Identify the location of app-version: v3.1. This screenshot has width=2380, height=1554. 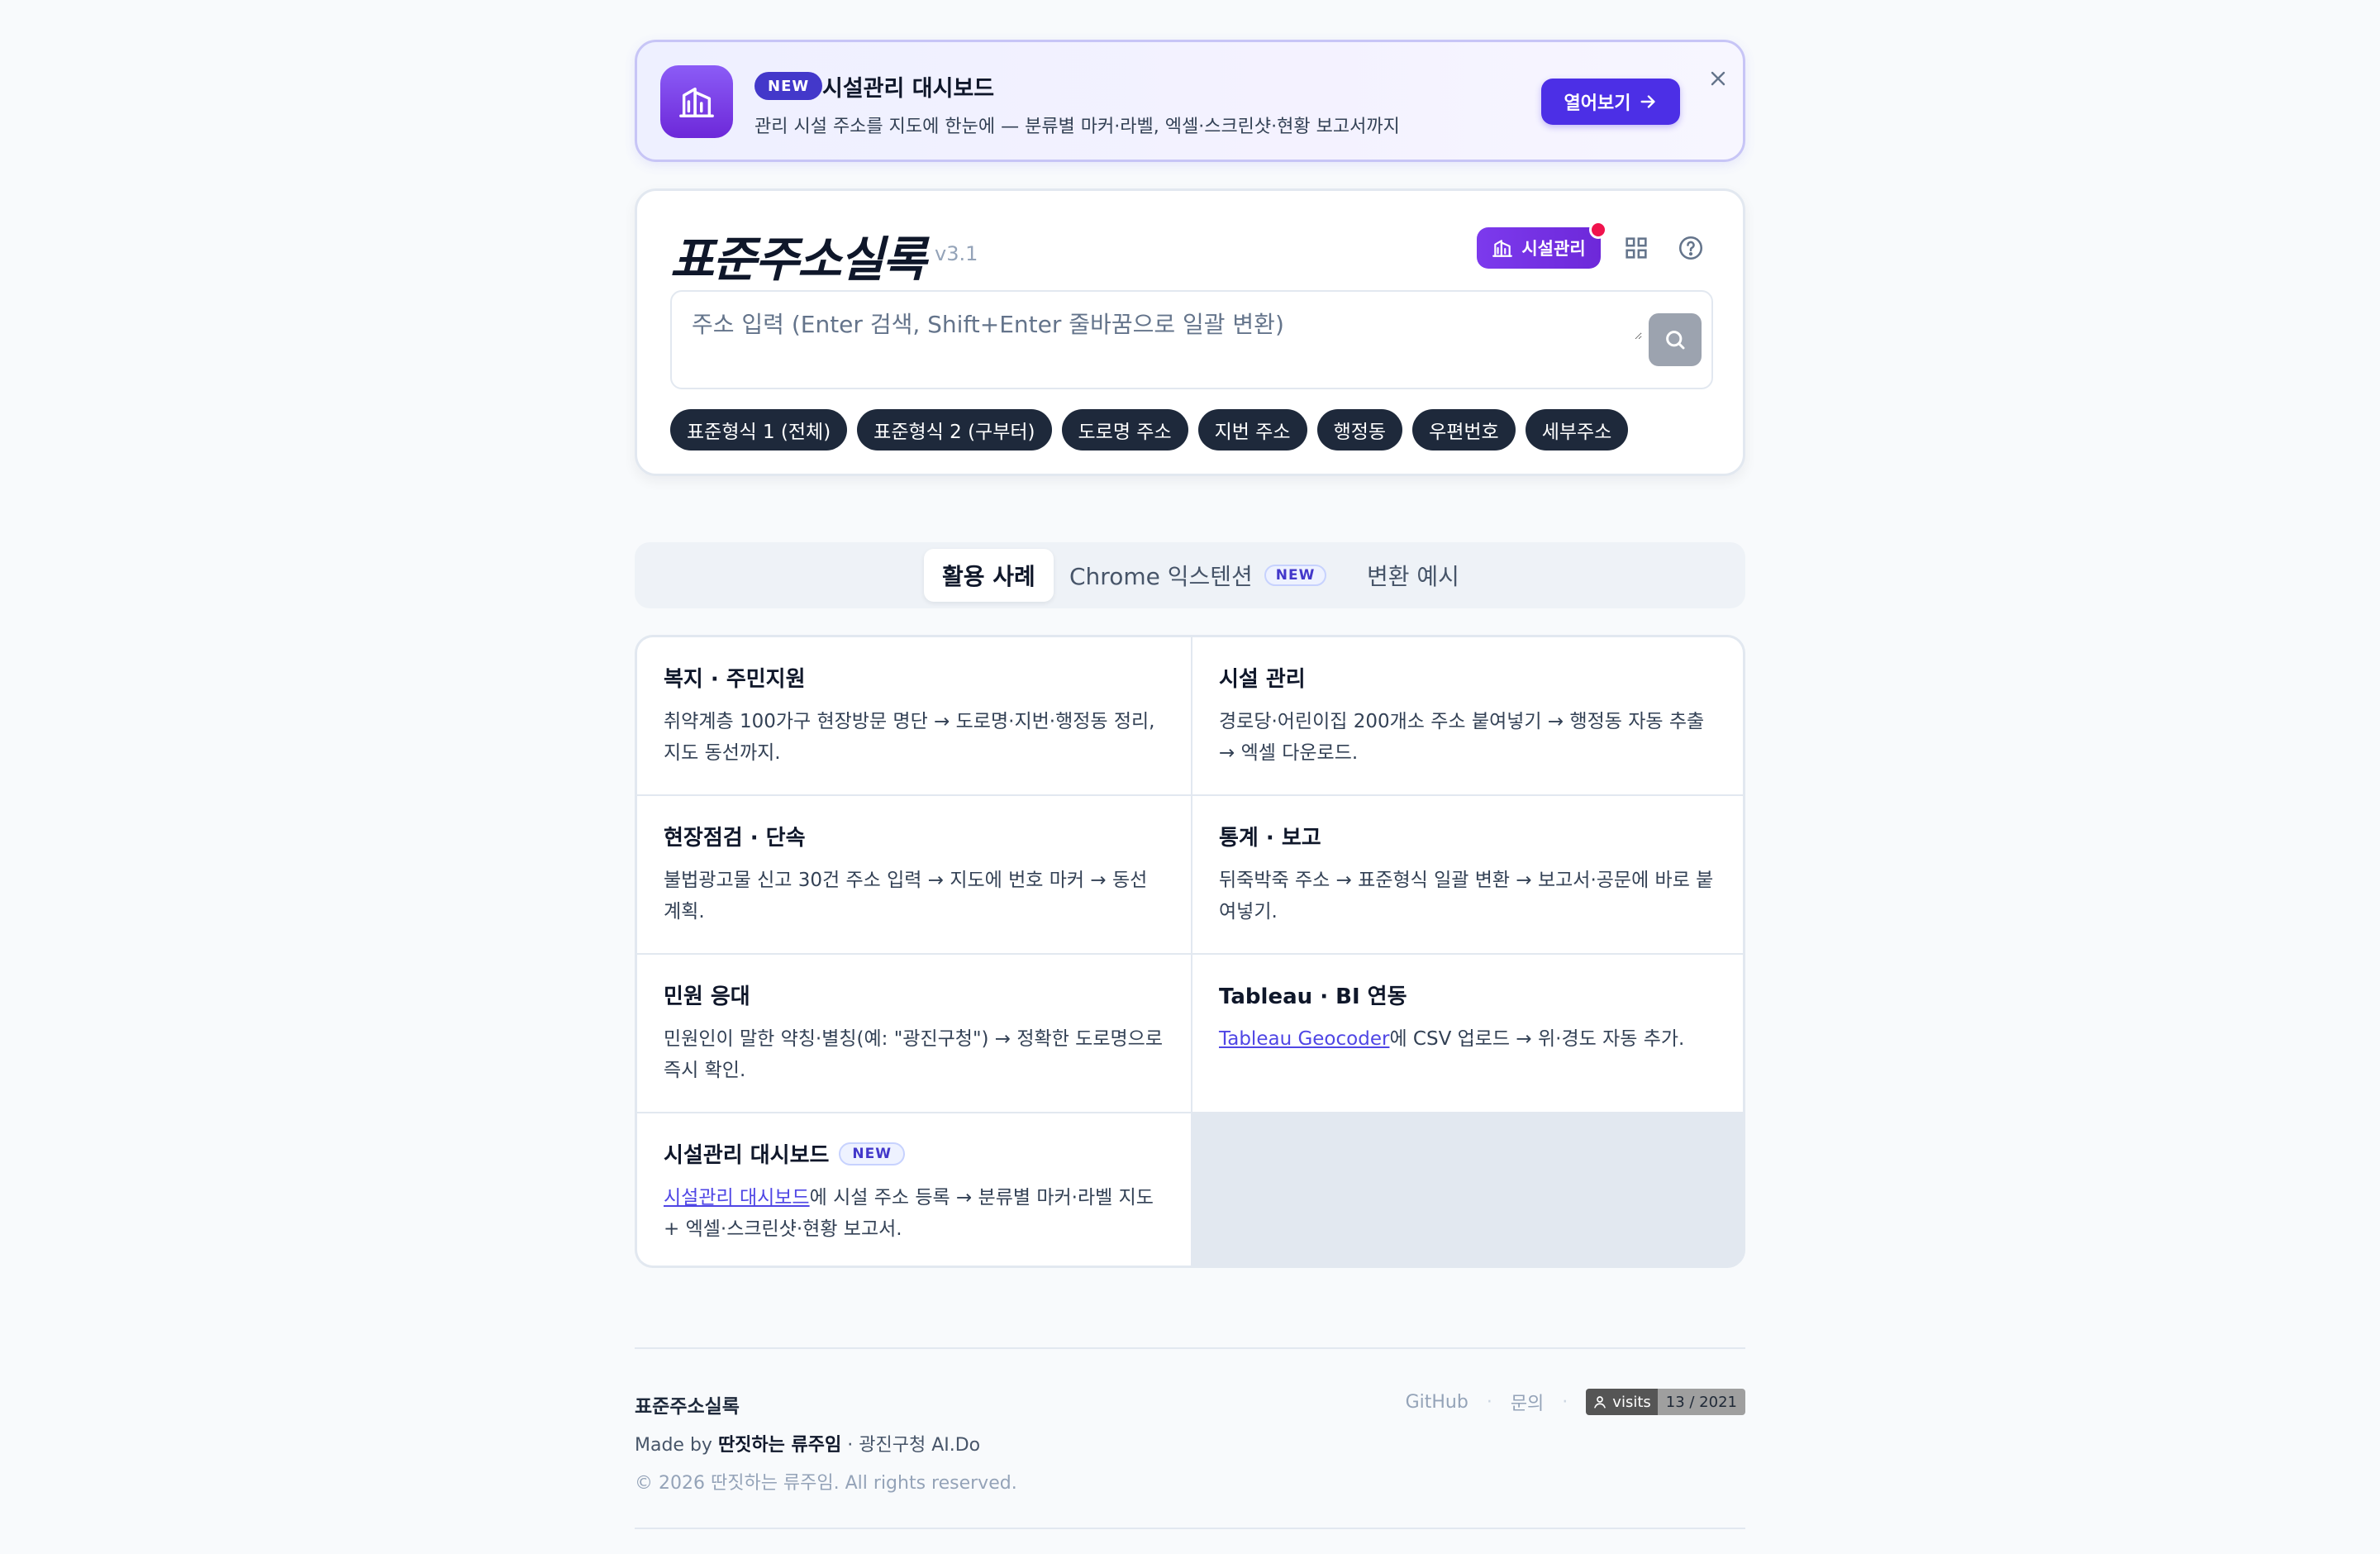
(956, 253).